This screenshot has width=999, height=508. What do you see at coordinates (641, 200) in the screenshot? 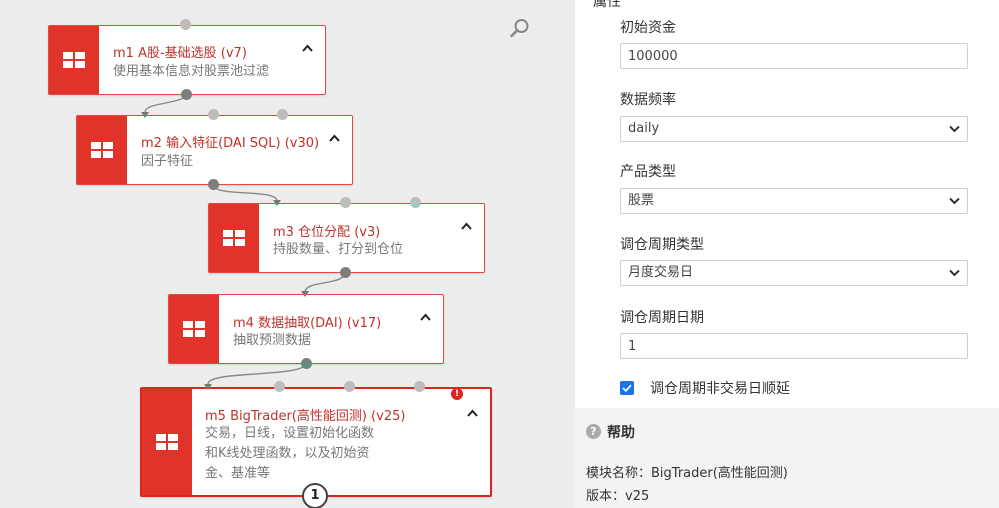
I see `select-value: 股票` at bounding box center [641, 200].